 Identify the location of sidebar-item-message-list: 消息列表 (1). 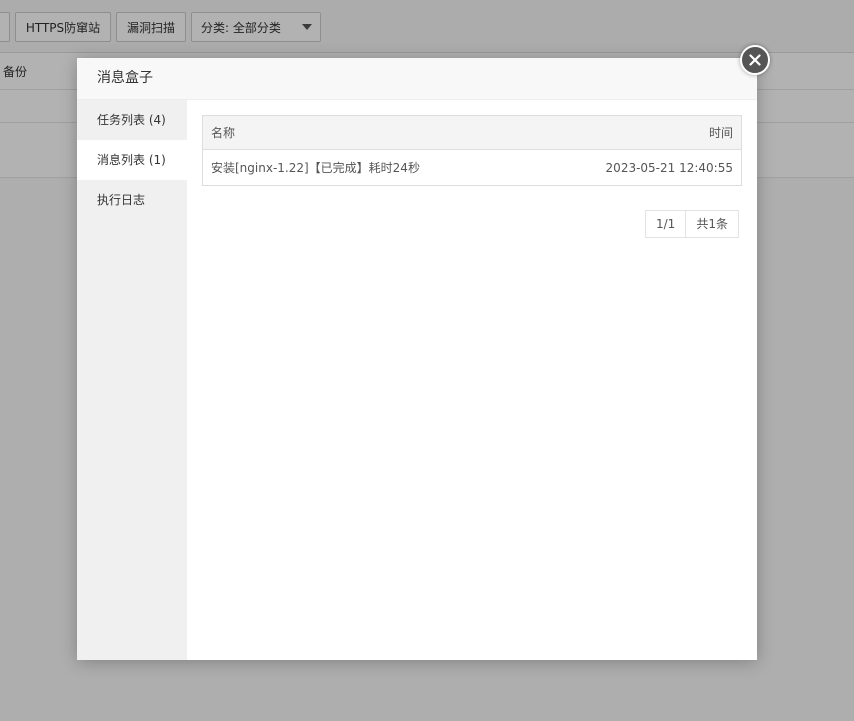
(132, 160).